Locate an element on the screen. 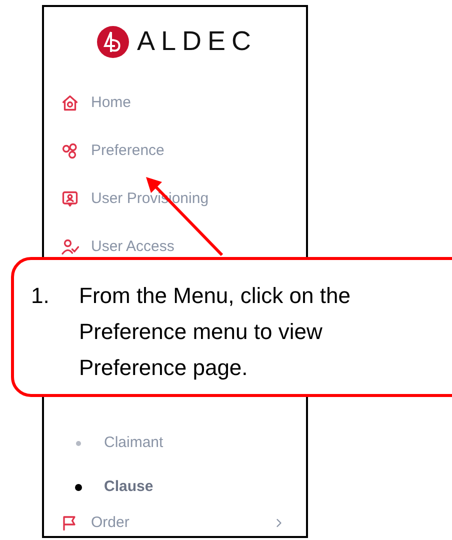  submenu-item: Claimant is located at coordinates (175, 443).